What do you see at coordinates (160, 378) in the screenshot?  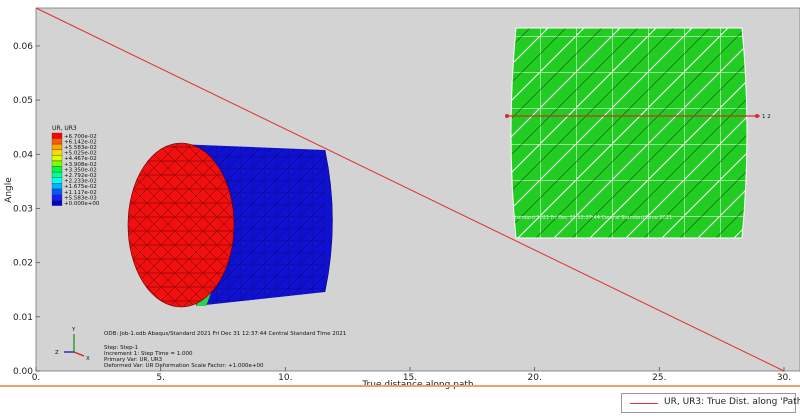 I see `x-tick-label: 5.` at bounding box center [160, 378].